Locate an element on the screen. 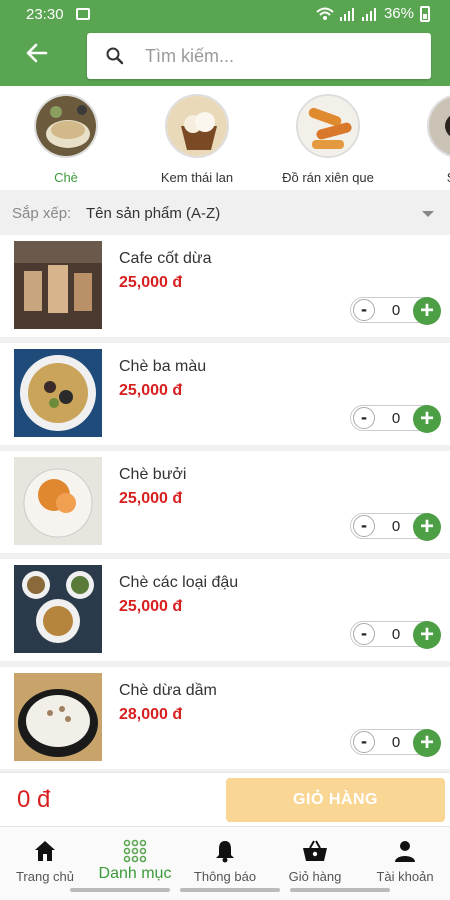  status-time: 23:30 is located at coordinates (45, 14).